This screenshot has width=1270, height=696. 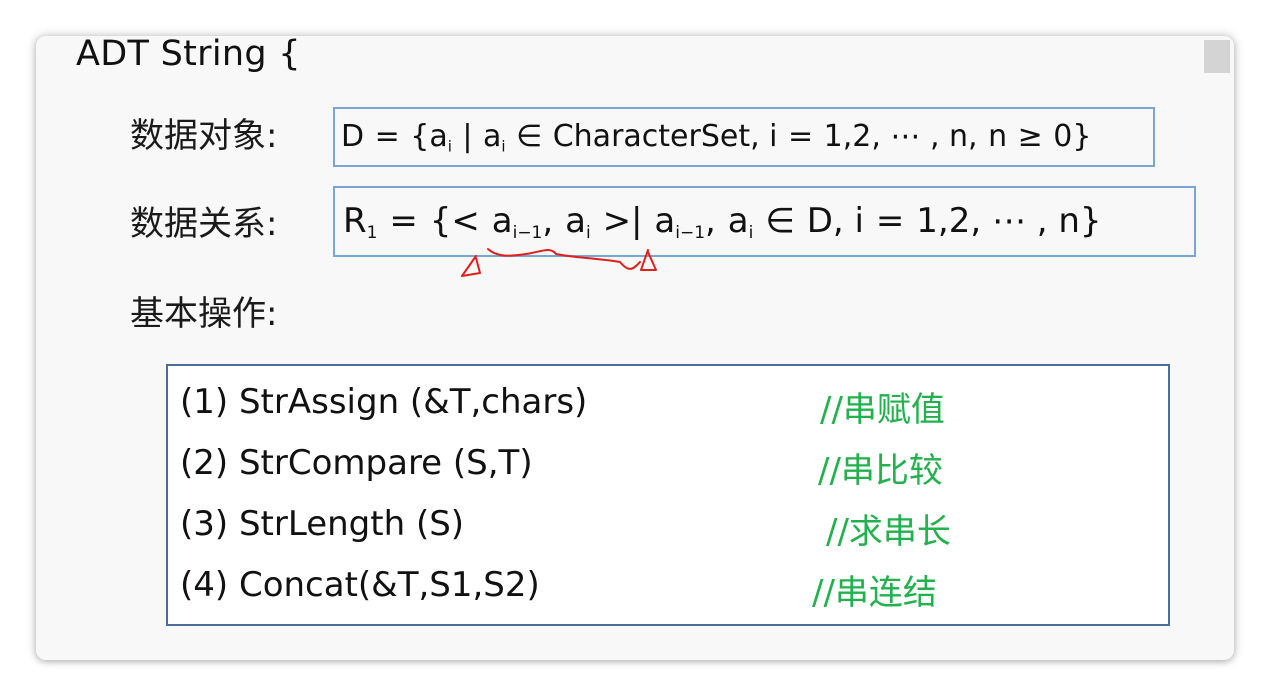 I want to click on operation-signature: (2) StrCompare (S,T), so click(x=356, y=463).